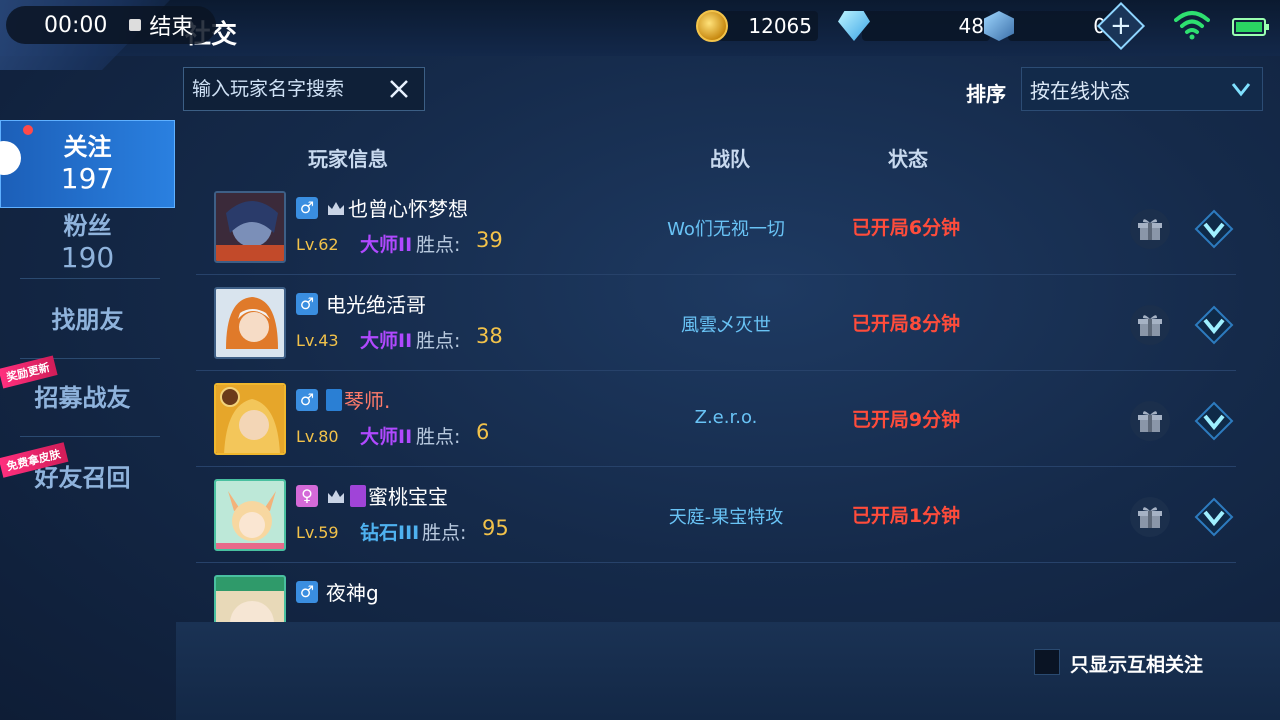  What do you see at coordinates (82, 398) in the screenshot?
I see `recruit-label: 招募战友` at bounding box center [82, 398].